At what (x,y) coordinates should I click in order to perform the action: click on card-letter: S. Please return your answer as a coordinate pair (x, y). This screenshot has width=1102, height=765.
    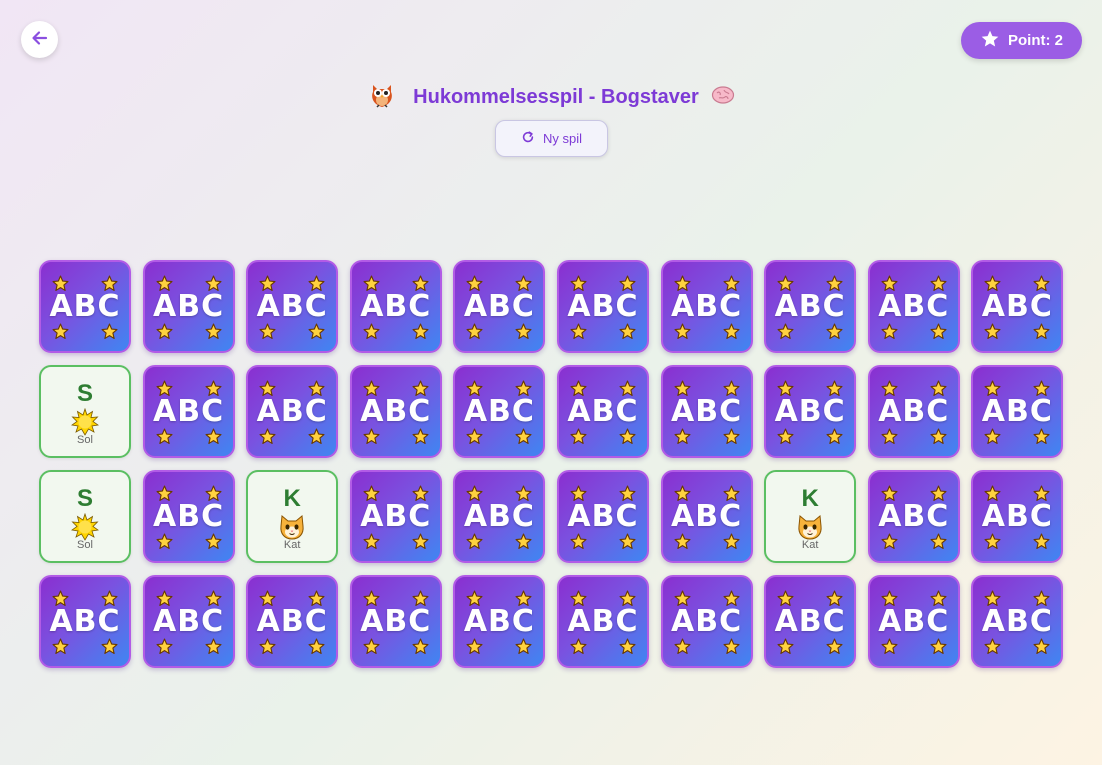
    Looking at the image, I should click on (84, 498).